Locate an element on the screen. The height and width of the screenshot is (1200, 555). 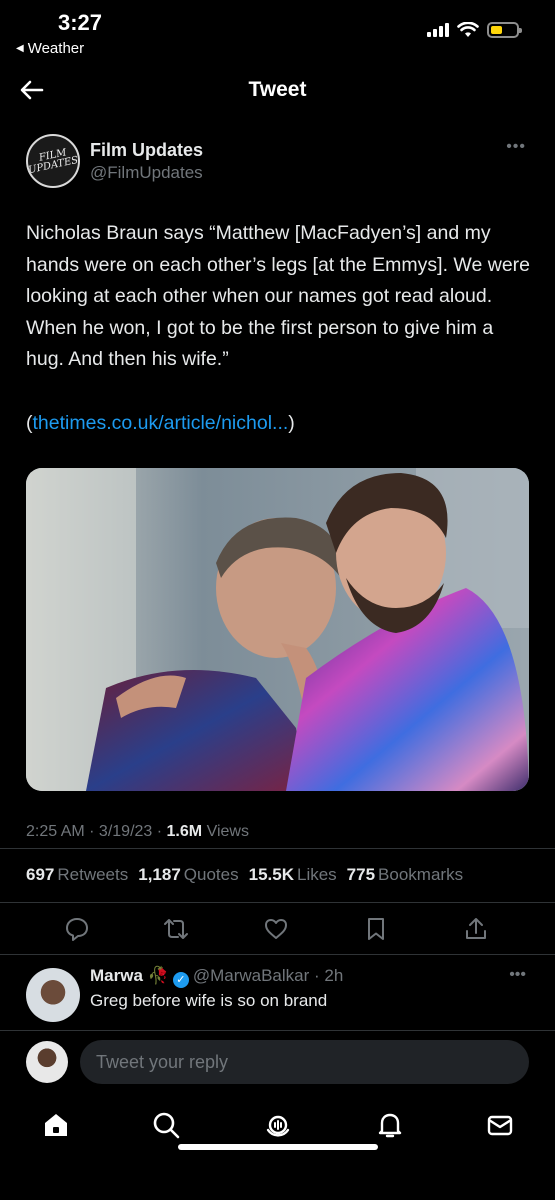
signal-icon is located at coordinates (438, 30).